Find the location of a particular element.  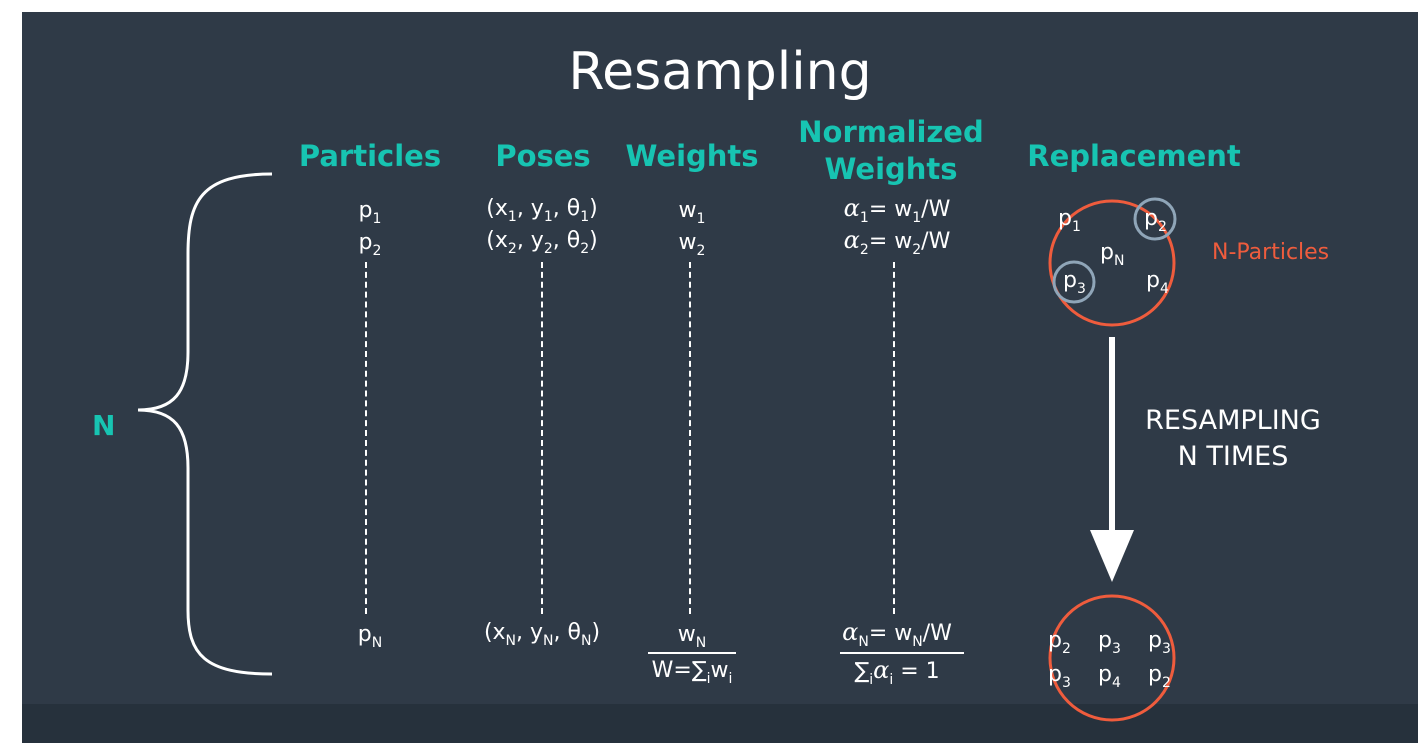

pose-first: (x1, y1, θ1) is located at coordinates (542, 210).